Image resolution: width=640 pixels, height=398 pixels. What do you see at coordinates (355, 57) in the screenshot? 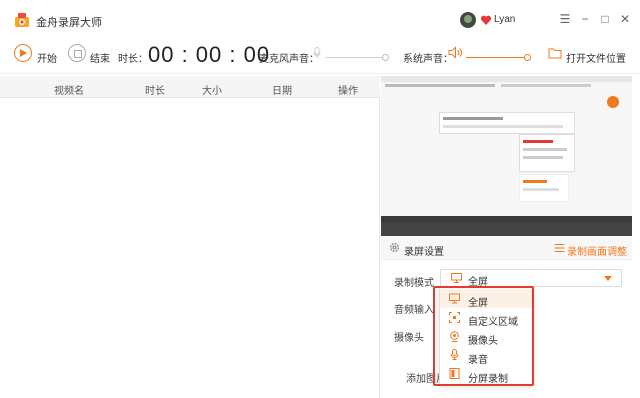
I see `mic-volume-slider` at bounding box center [355, 57].